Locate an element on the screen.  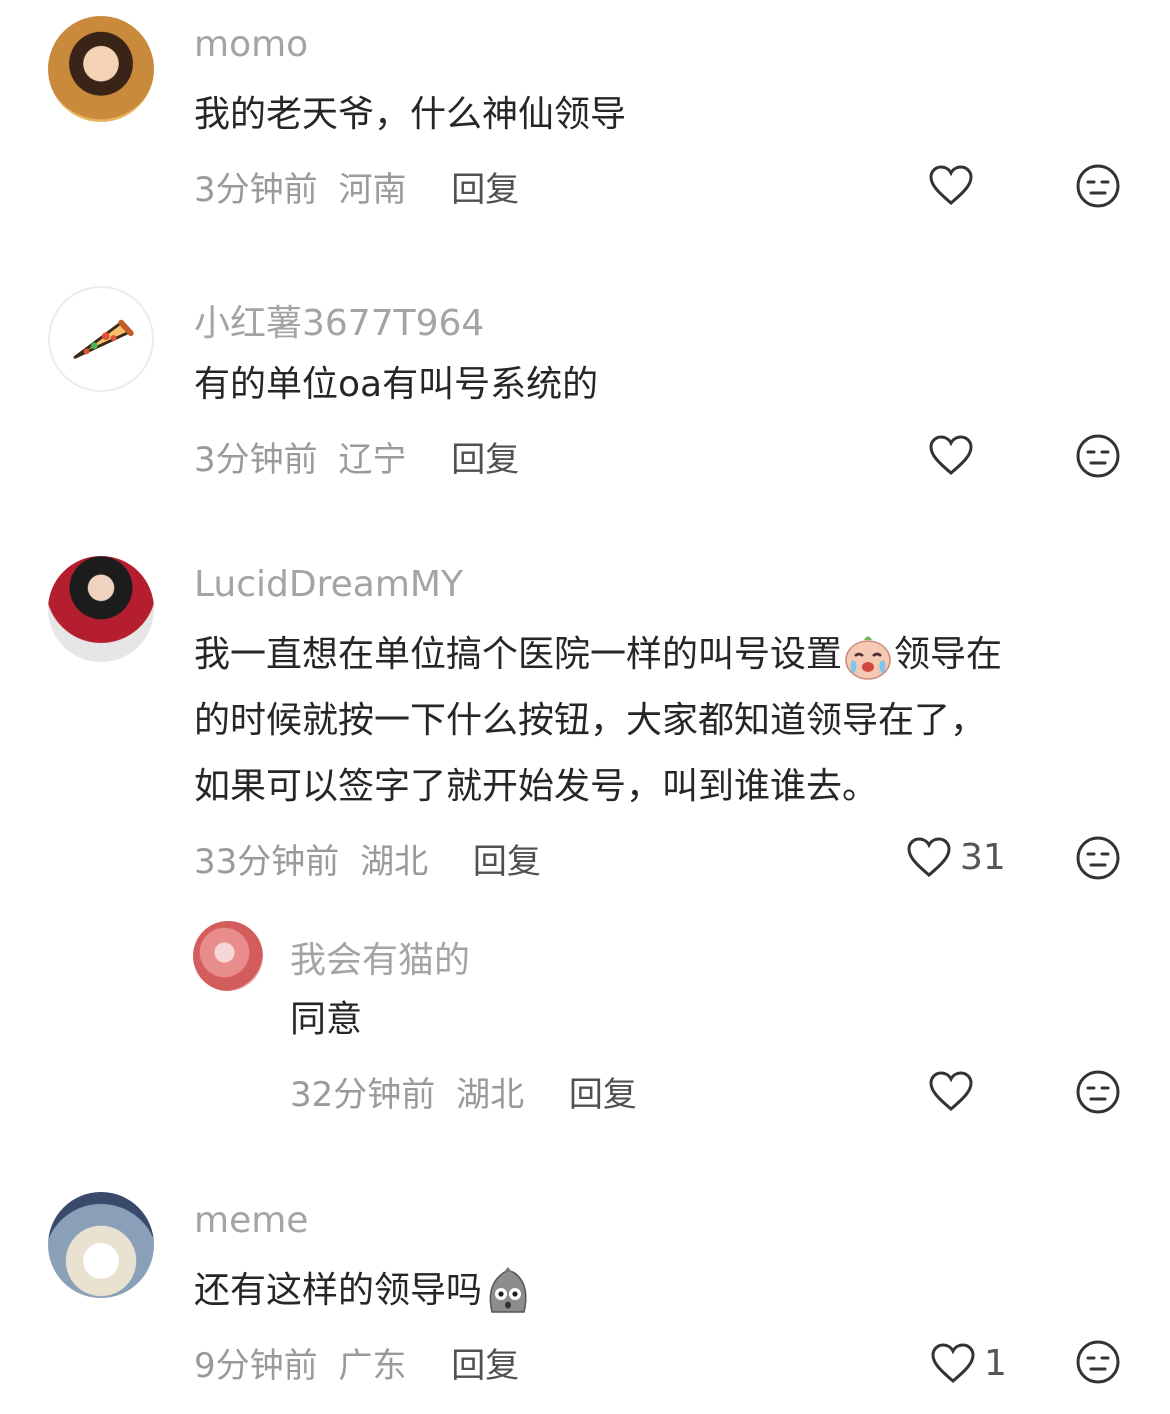
location: 辽宁 is located at coordinates (372, 460).